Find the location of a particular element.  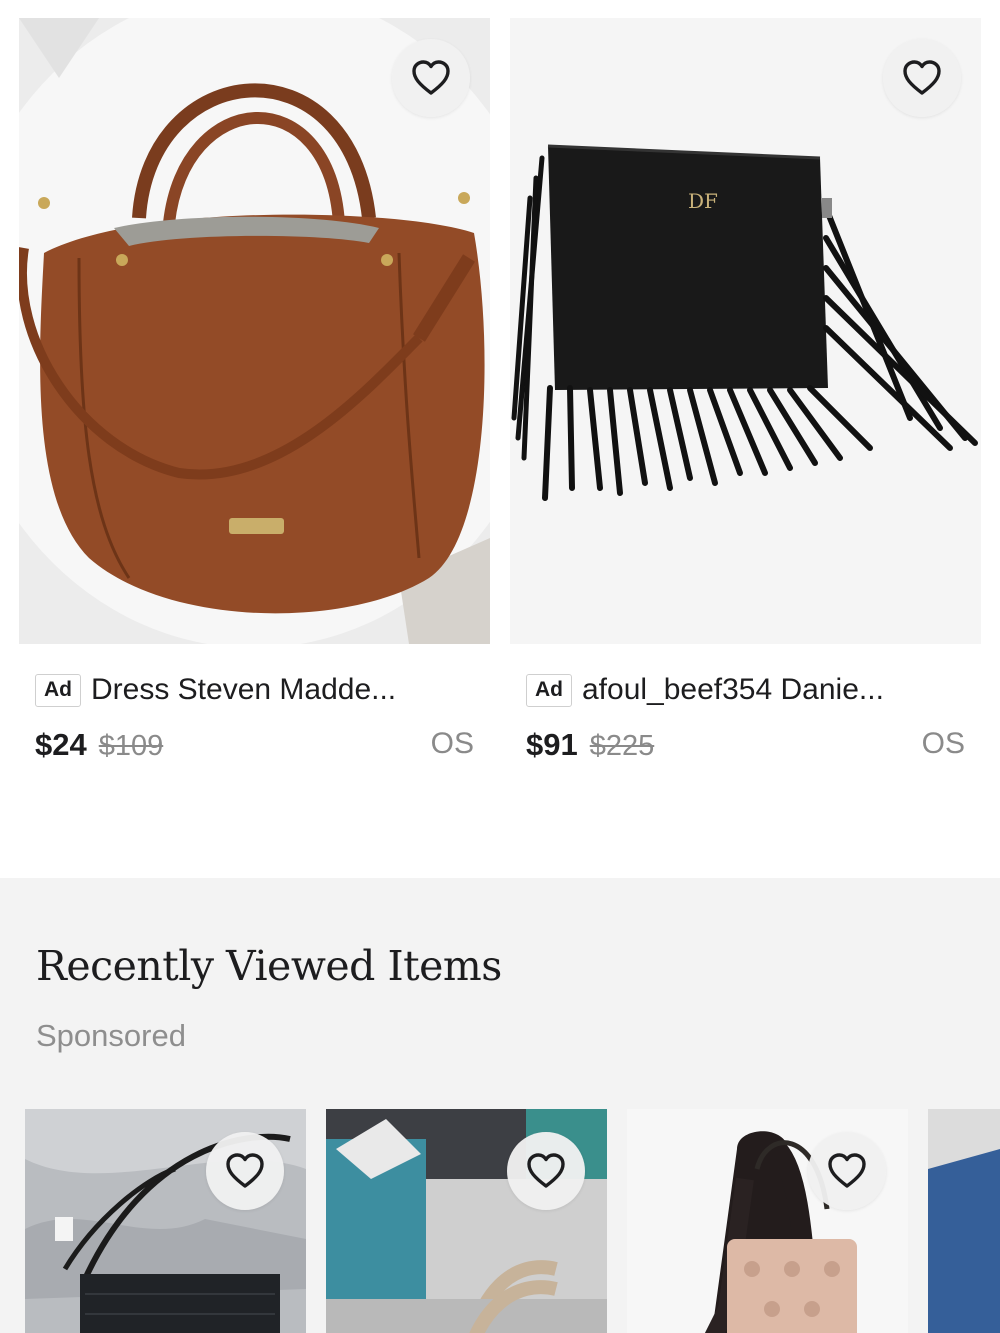

listing-meta: Ad afoul_beef354 Danie... $91 $225 OS is located at coordinates (745, 721).